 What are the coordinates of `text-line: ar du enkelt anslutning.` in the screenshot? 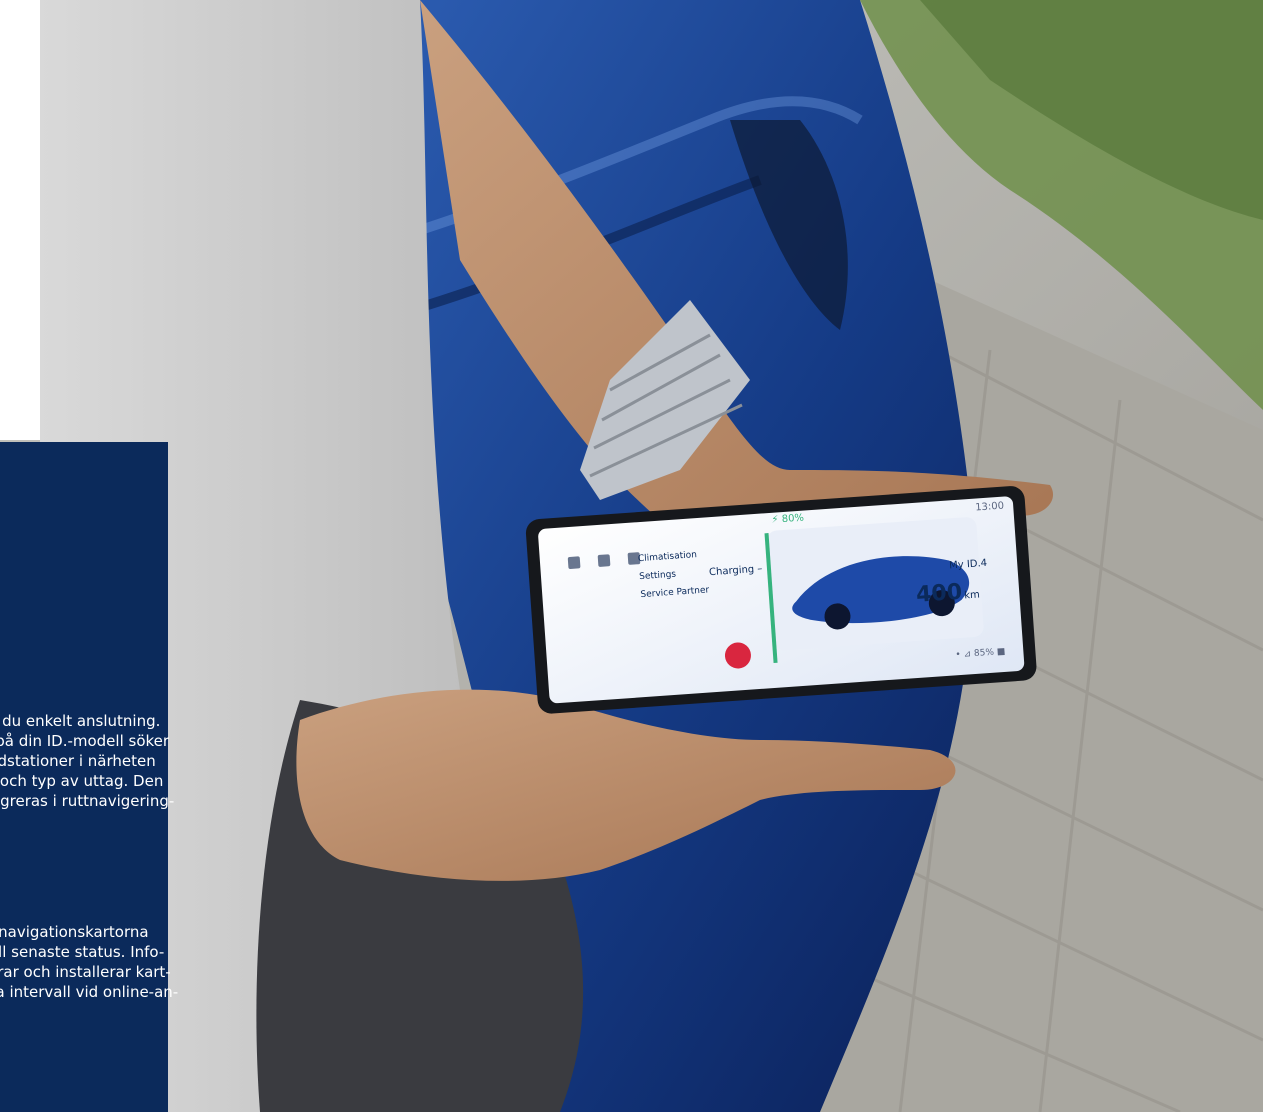 It's located at (80, 721).